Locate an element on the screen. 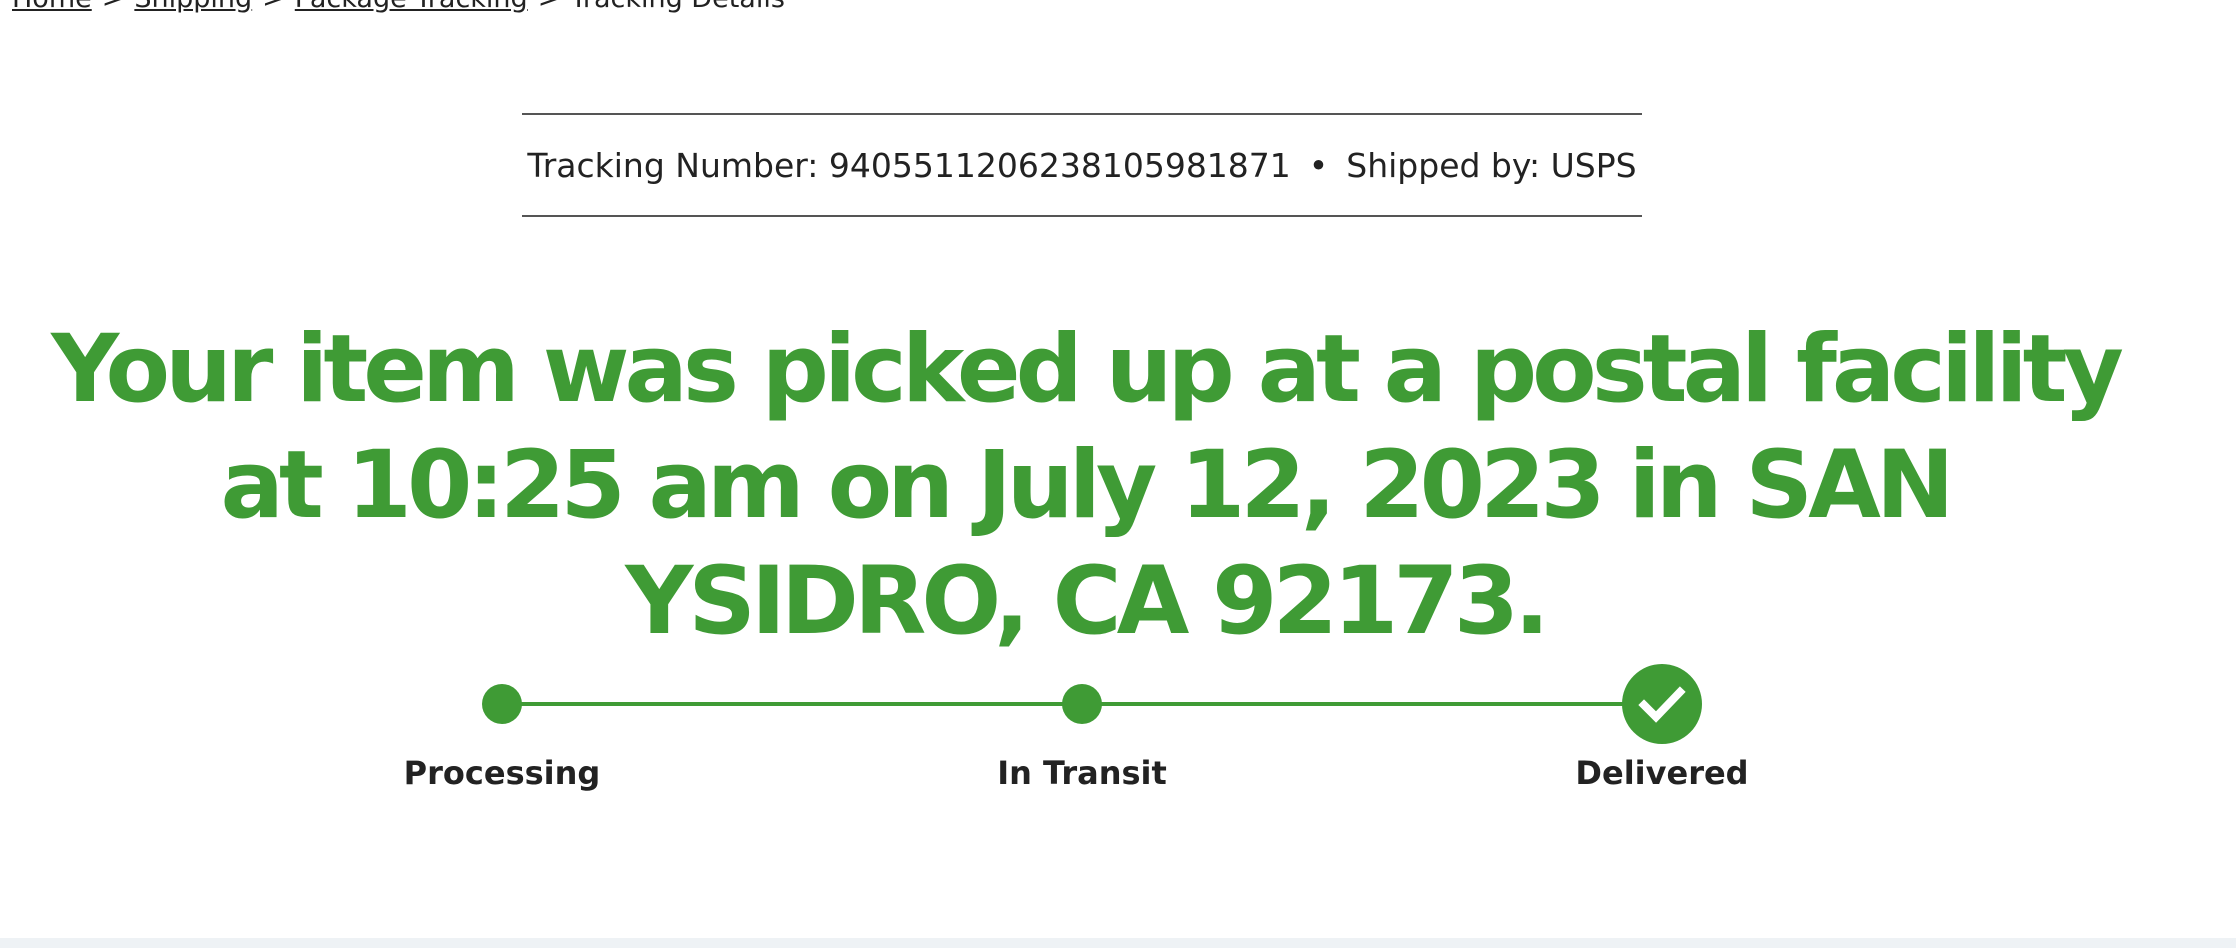 This screenshot has width=2236, height=948. breadcrumb-current: Tracking Details is located at coordinates (677, 7).